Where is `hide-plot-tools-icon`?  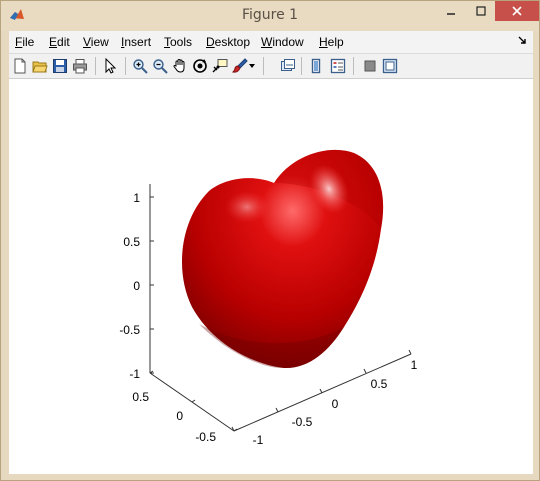
hide-plot-tools-icon is located at coordinates (370, 66).